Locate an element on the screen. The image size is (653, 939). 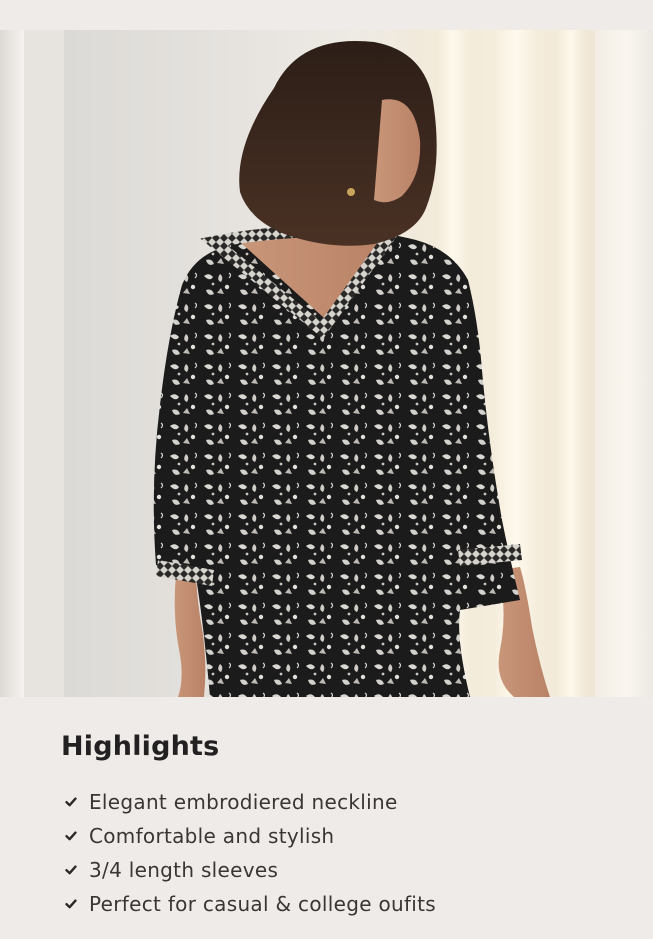
highlight-item: Perfect for casual & college oufits is located at coordinates (344, 904).